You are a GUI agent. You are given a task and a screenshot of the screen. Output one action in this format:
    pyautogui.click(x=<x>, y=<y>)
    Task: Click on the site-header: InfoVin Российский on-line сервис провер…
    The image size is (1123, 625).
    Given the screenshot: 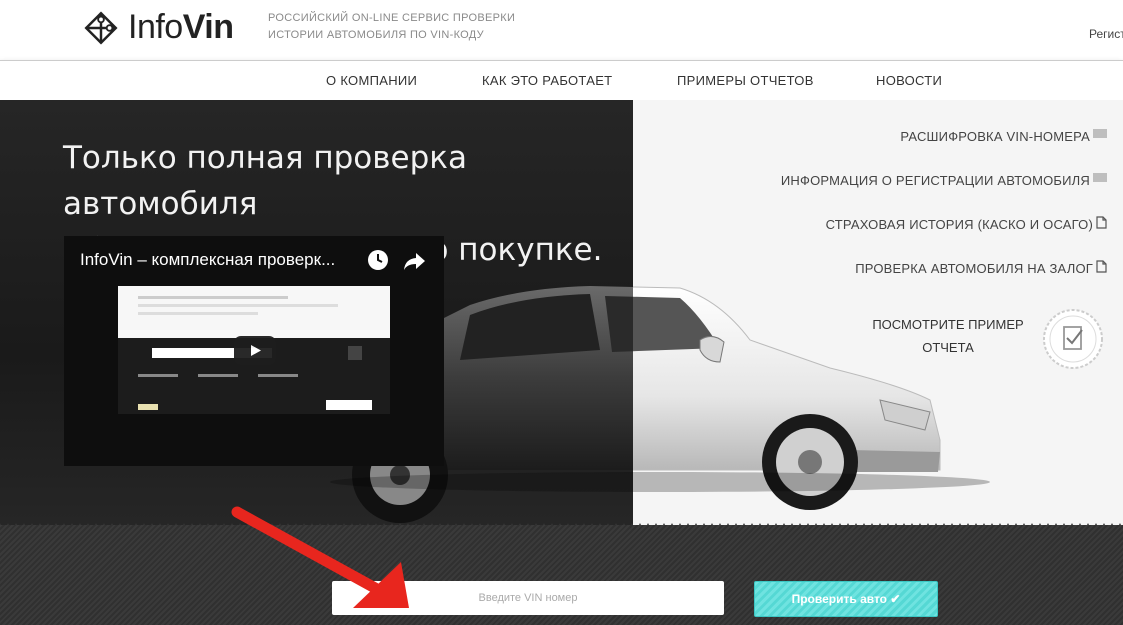 What is the action you would take?
    pyautogui.click(x=561, y=30)
    